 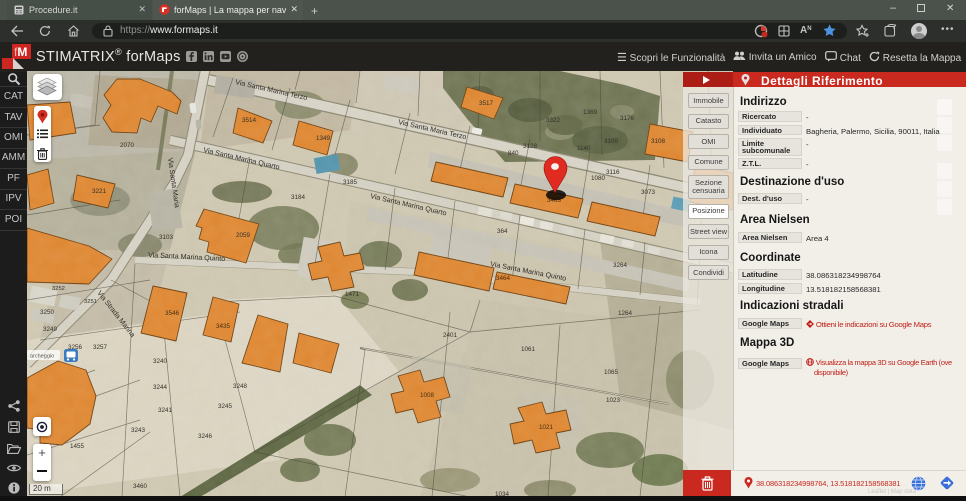 I want to click on svg-text: 3103, so click(x=166, y=237).